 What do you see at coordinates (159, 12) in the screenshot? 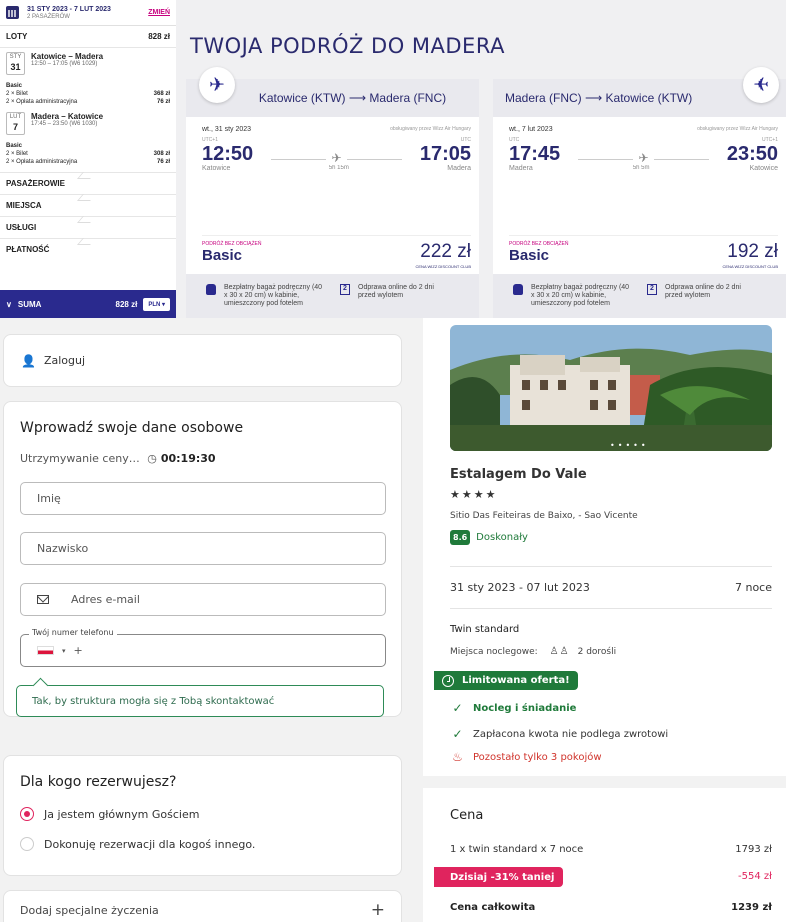
I see `change-button: ZMIEŃ` at bounding box center [159, 12].